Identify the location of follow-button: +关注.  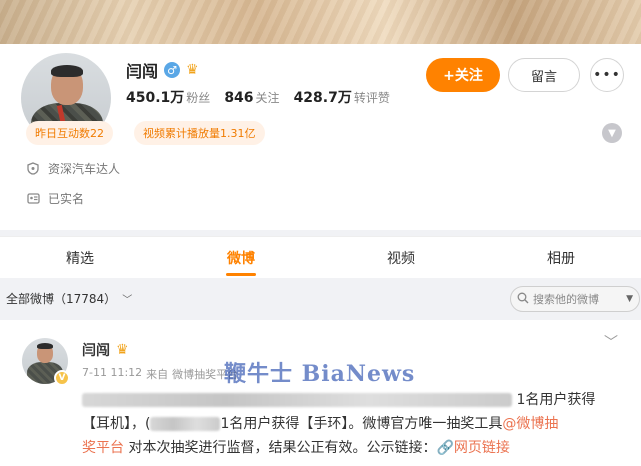
(463, 75).